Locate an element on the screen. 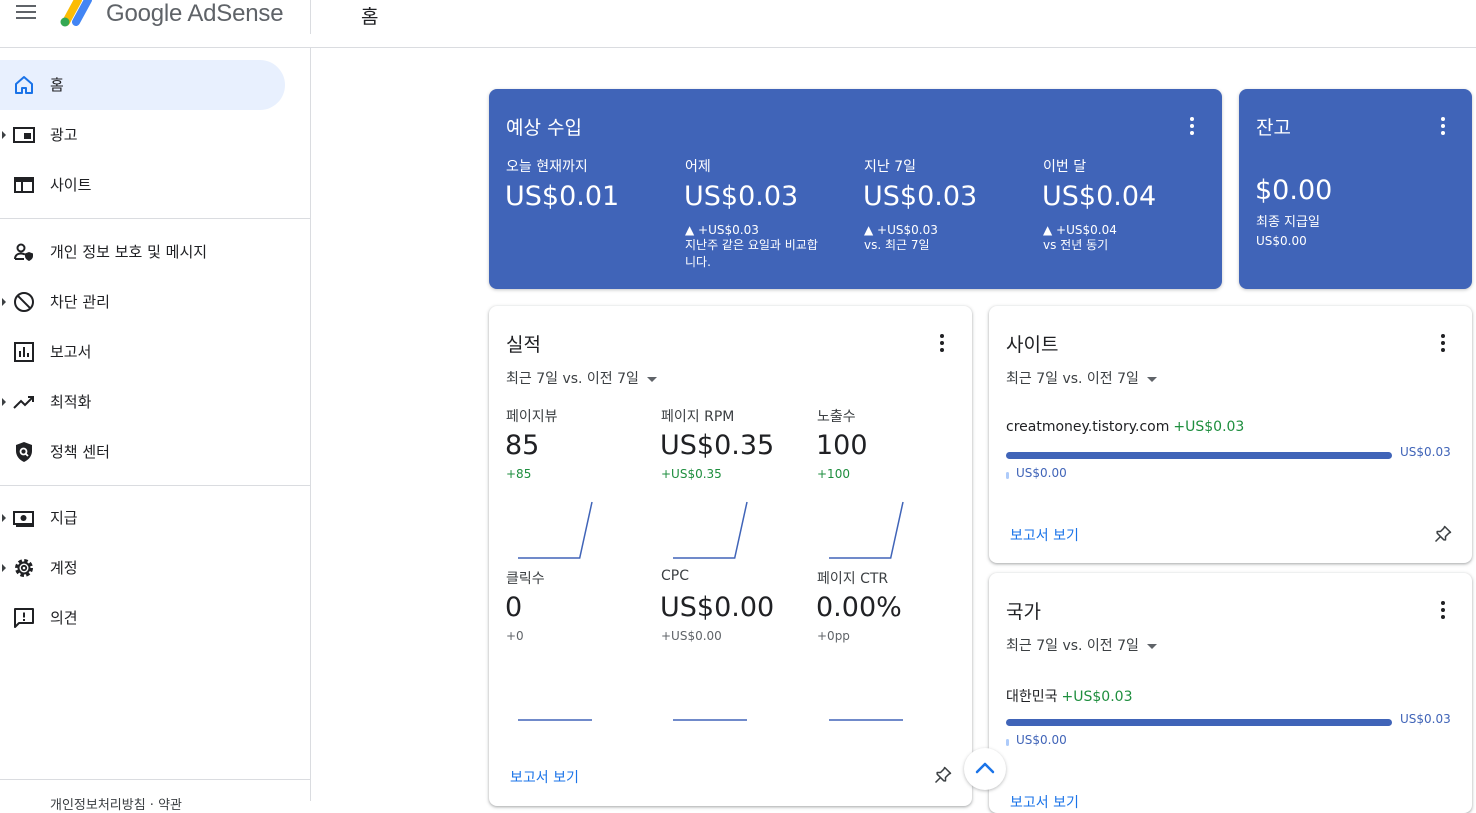 This screenshot has height=813, width=1476. metric-label: 클릭수 is located at coordinates (525, 579).